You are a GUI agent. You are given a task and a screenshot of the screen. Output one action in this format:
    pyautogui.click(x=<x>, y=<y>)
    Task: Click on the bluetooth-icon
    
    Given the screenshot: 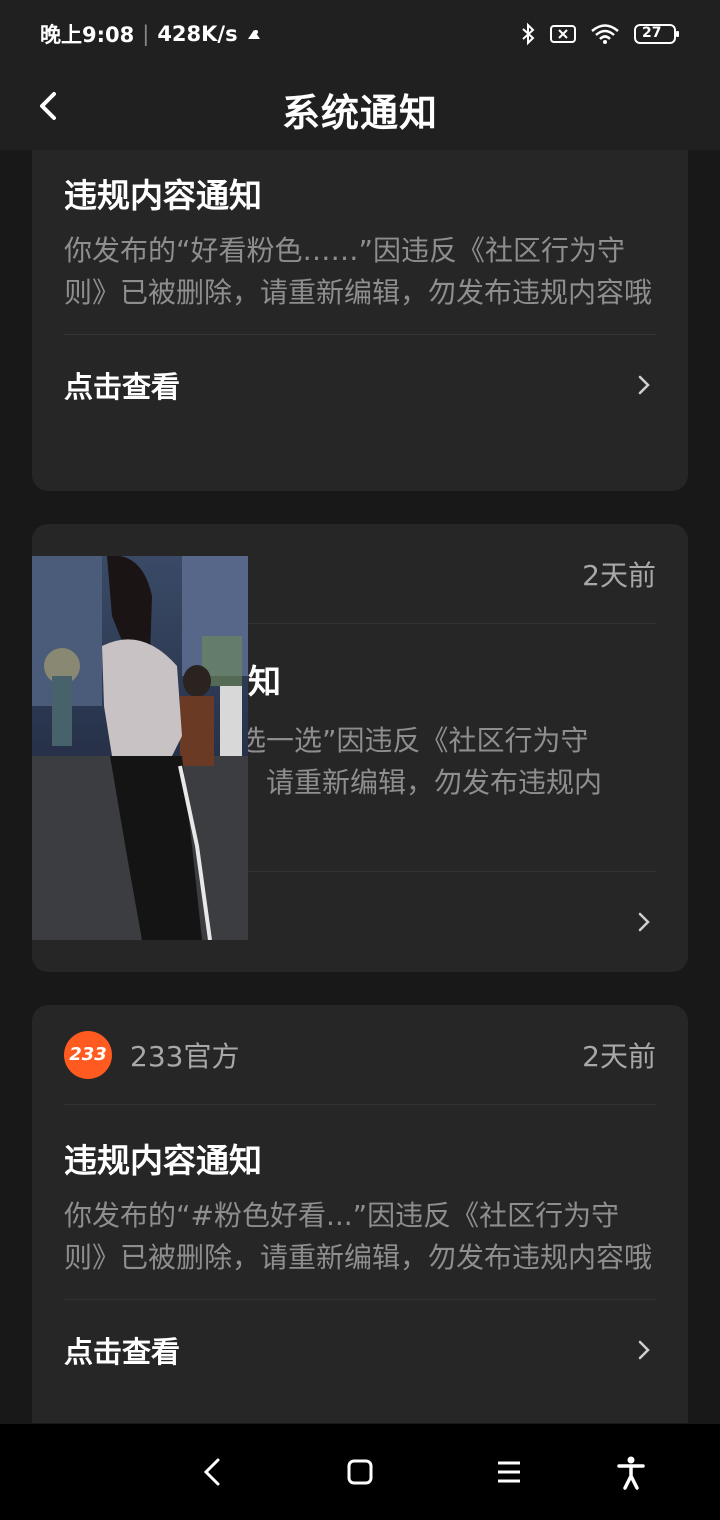 What is the action you would take?
    pyautogui.click(x=528, y=34)
    